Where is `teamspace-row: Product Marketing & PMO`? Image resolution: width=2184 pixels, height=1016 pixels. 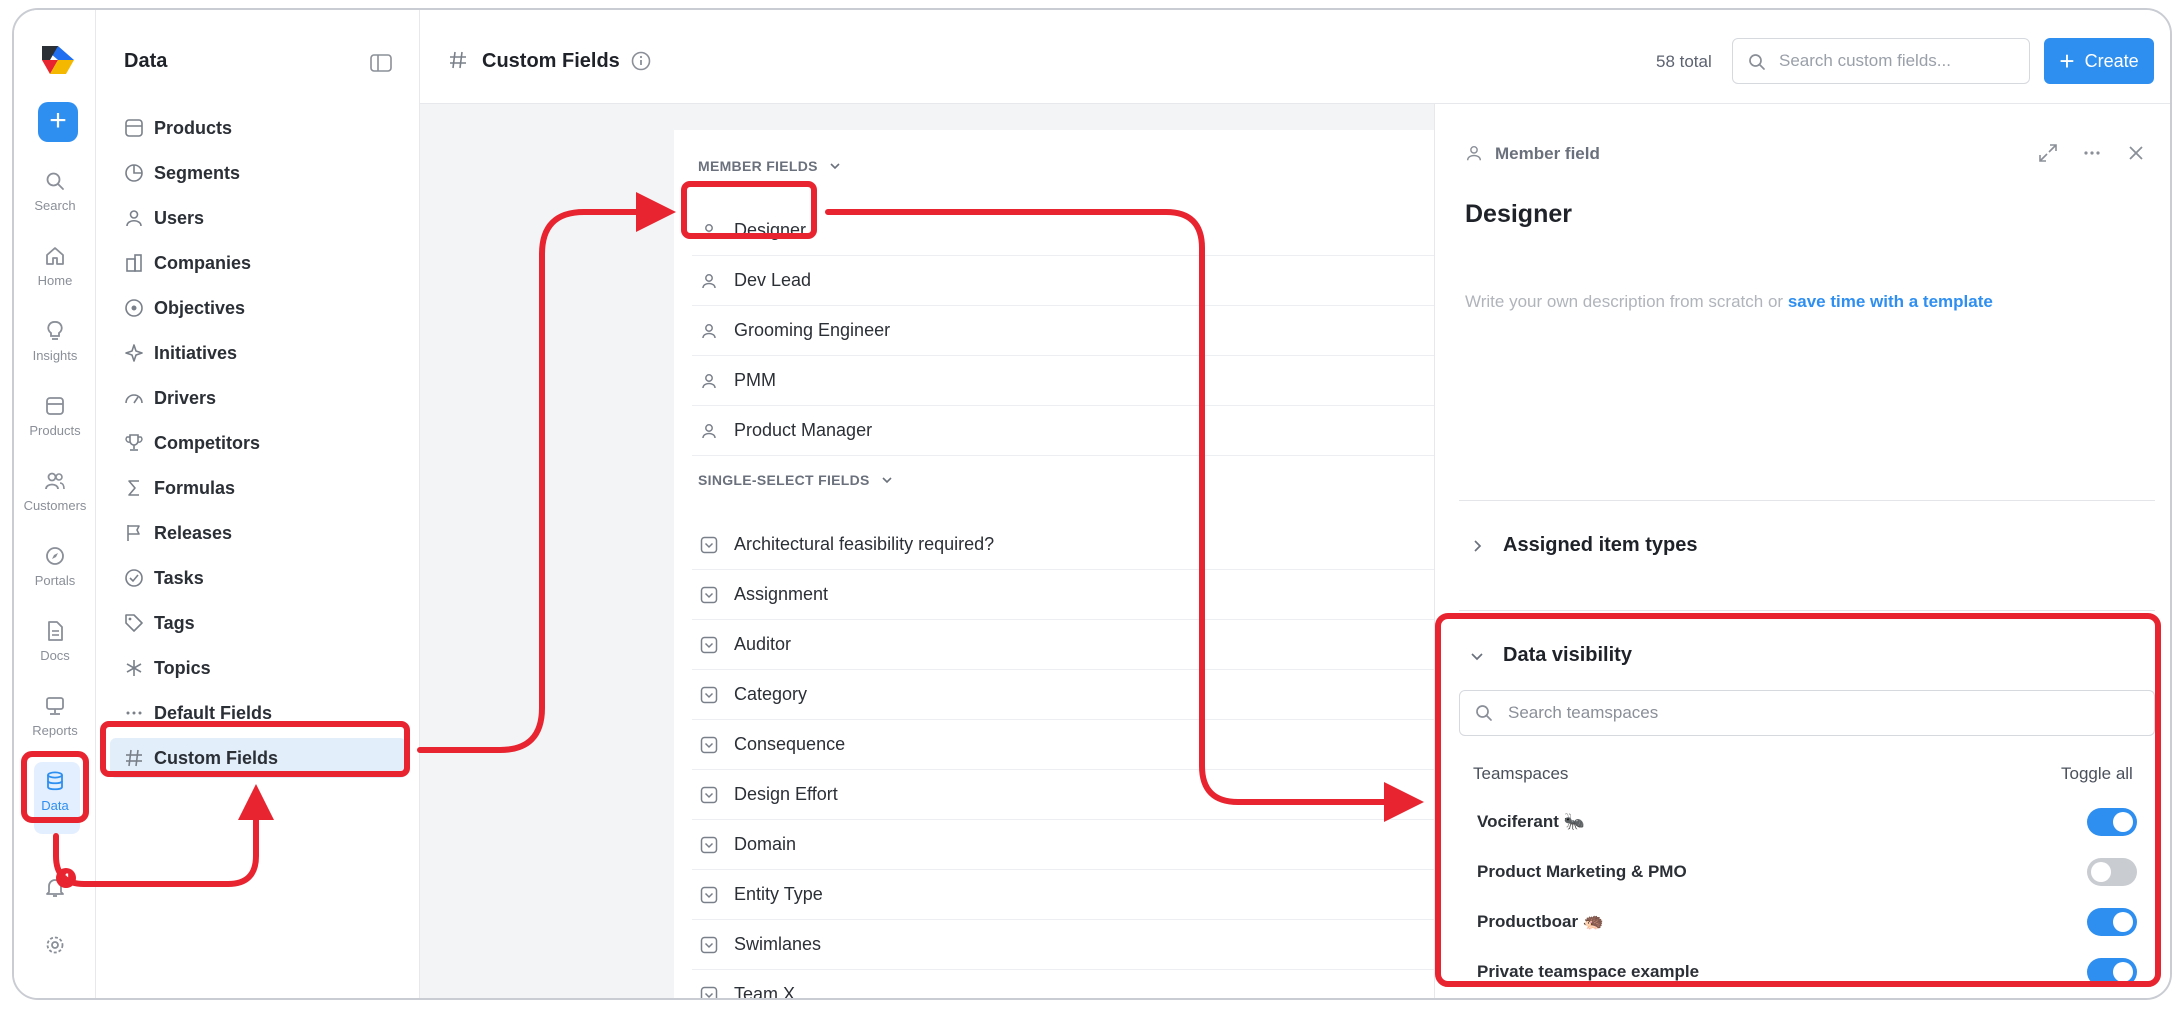 teamspace-row: Product Marketing & PMO is located at coordinates (1807, 872).